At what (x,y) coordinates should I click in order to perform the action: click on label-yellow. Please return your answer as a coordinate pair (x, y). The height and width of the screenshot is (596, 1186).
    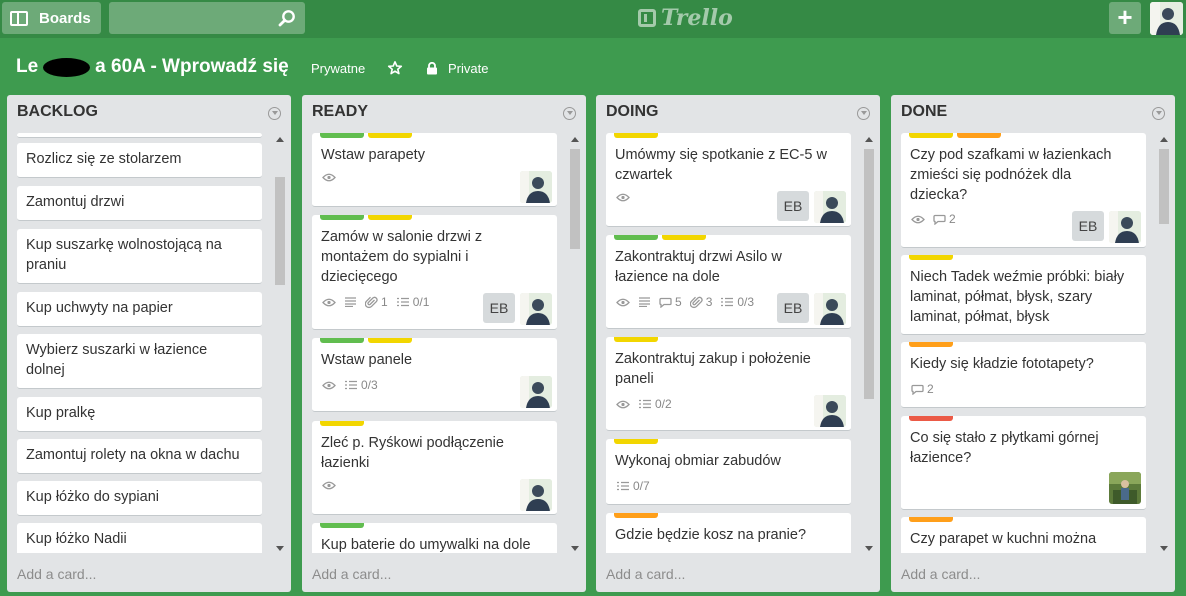
    Looking at the image, I should click on (636, 441).